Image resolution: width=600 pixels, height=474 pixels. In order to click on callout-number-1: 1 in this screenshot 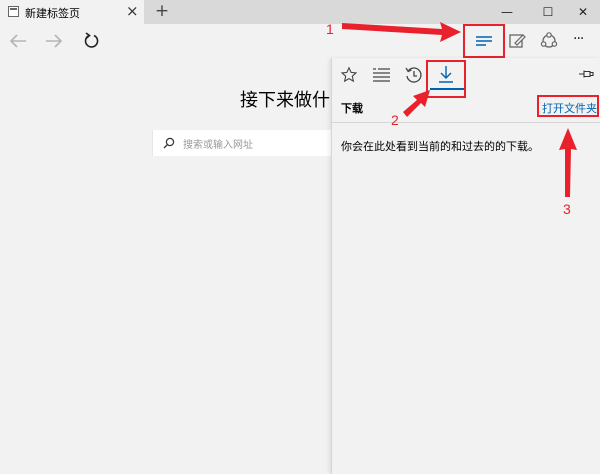, I will do `click(330, 29)`.